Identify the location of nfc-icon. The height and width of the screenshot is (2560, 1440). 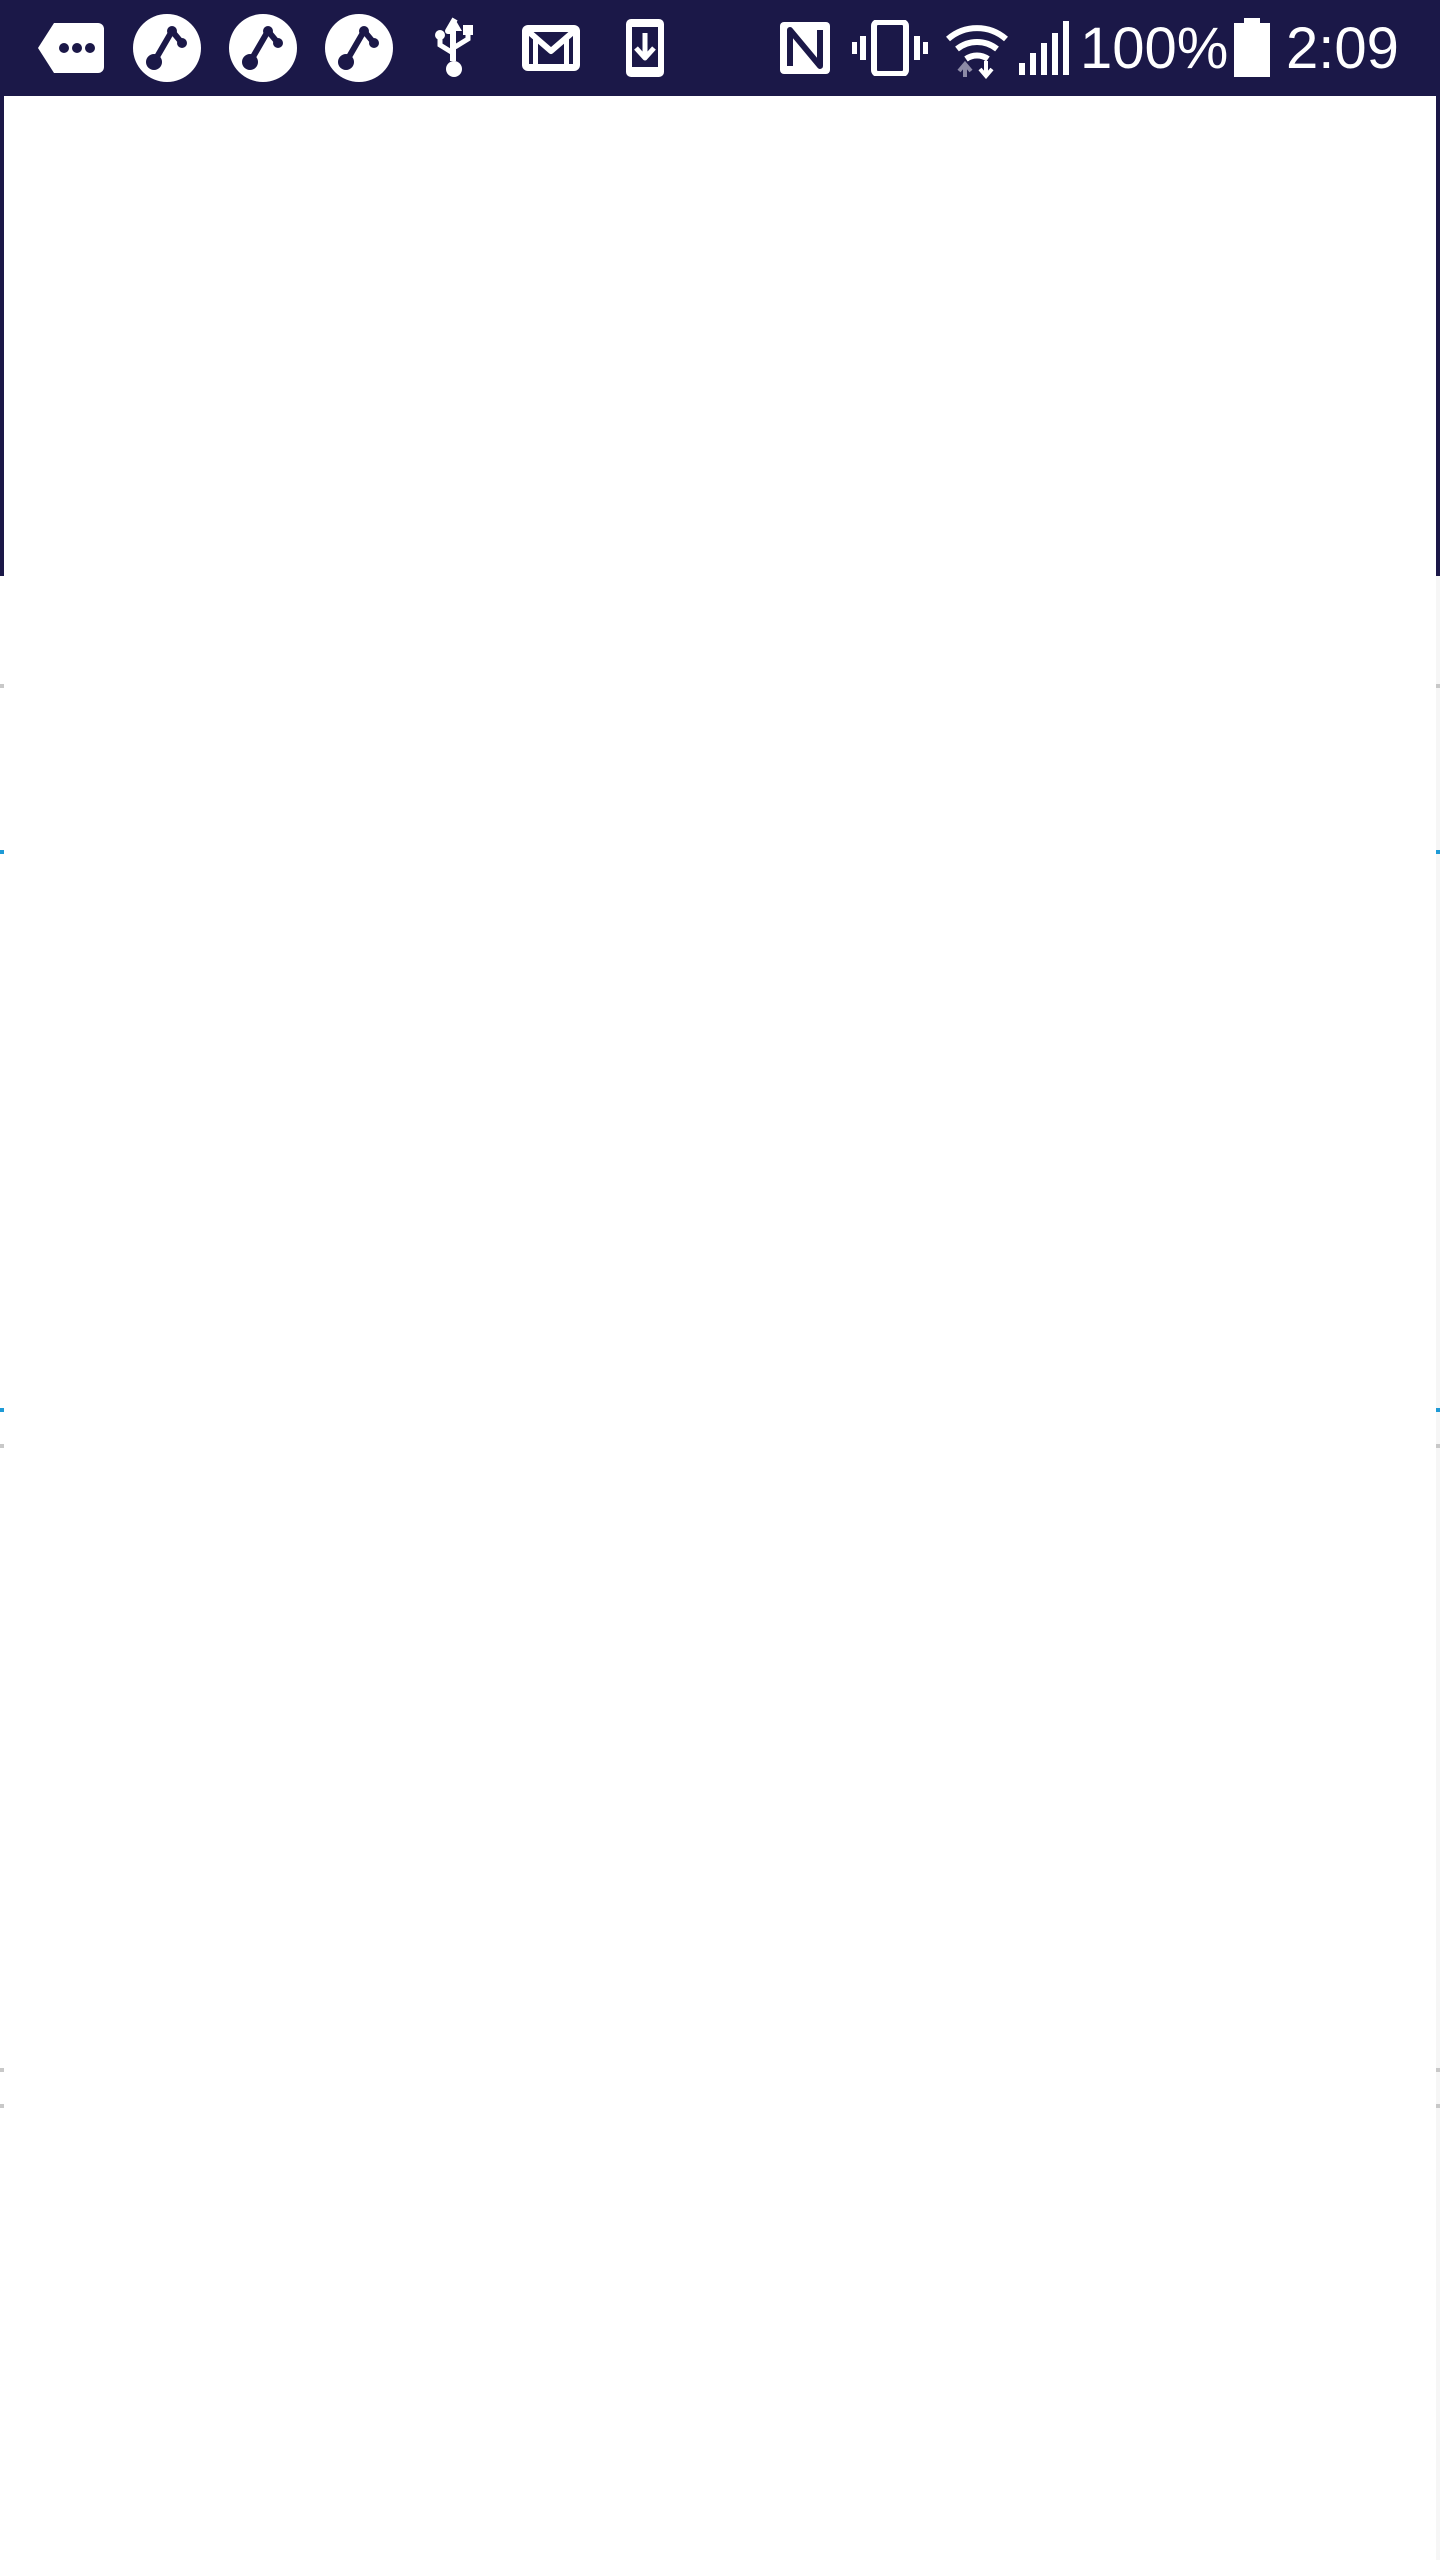
(805, 48).